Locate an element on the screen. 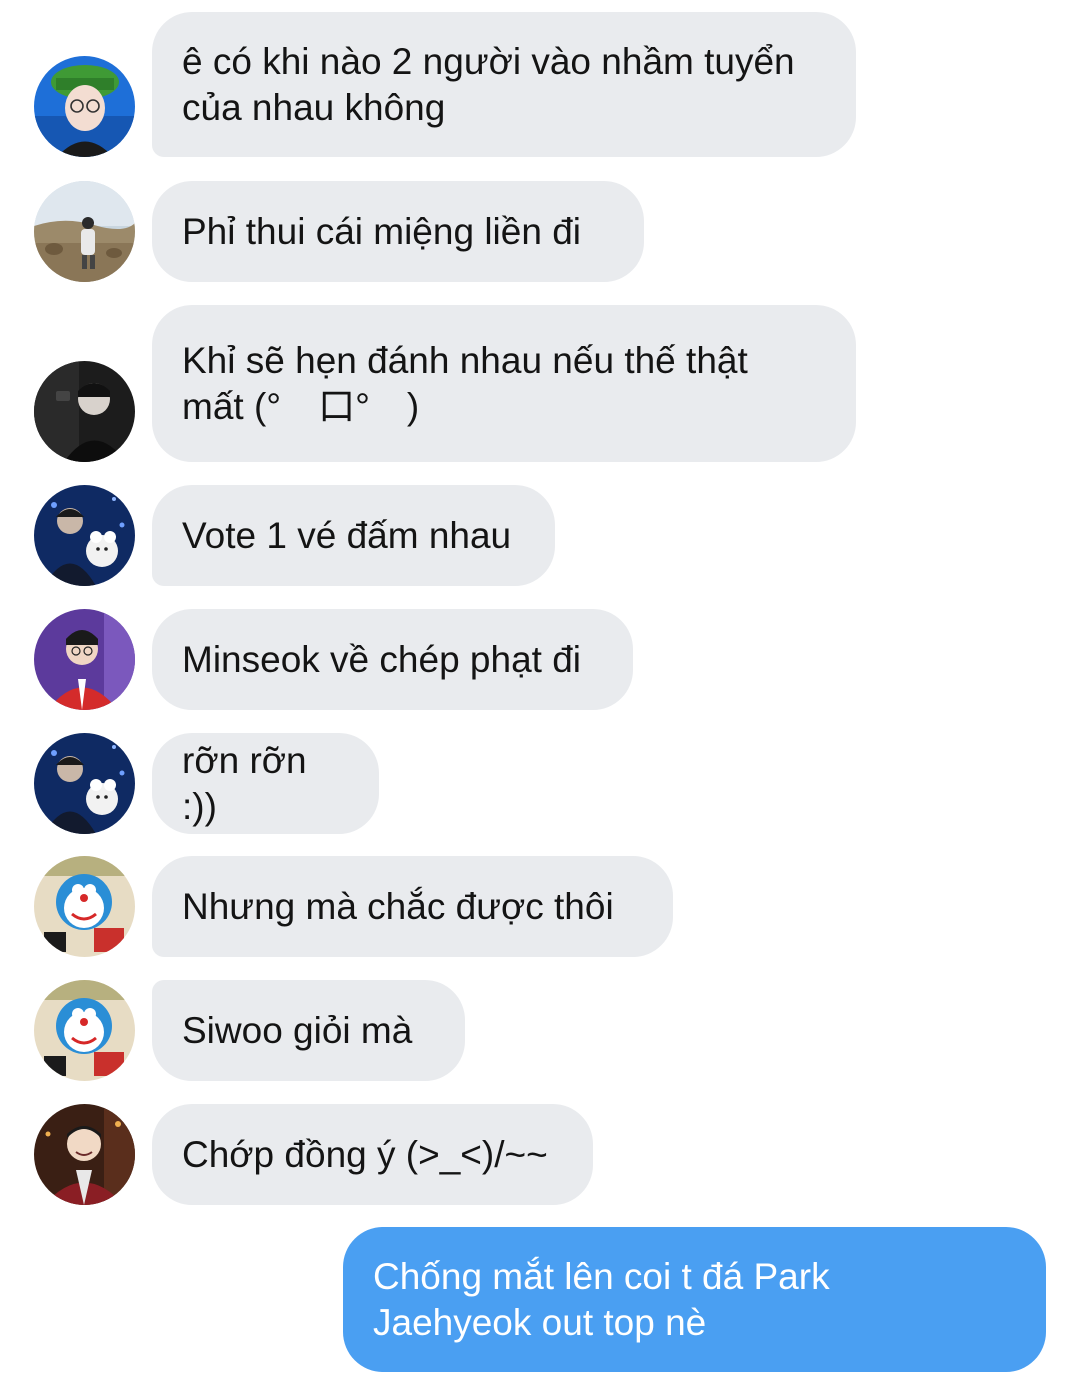  avatar-purple-red-jacket-icon is located at coordinates (84, 659).